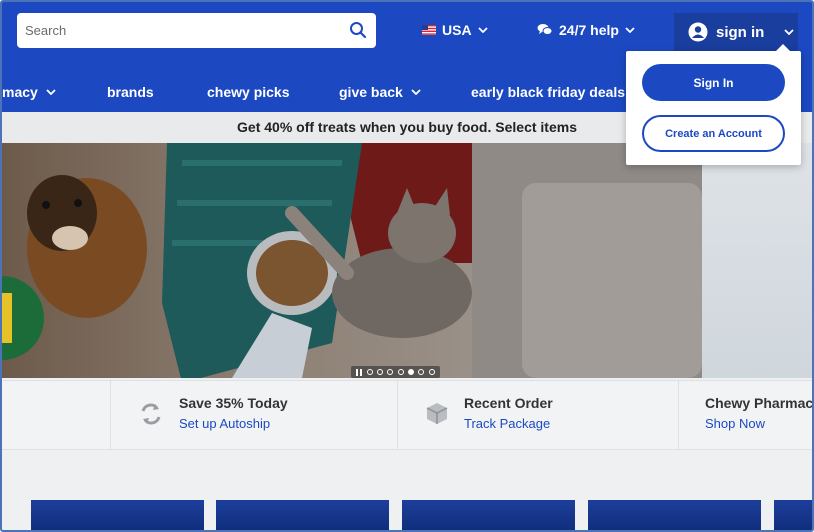 This screenshot has height=532, width=814. I want to click on search-icon, so click(358, 30).